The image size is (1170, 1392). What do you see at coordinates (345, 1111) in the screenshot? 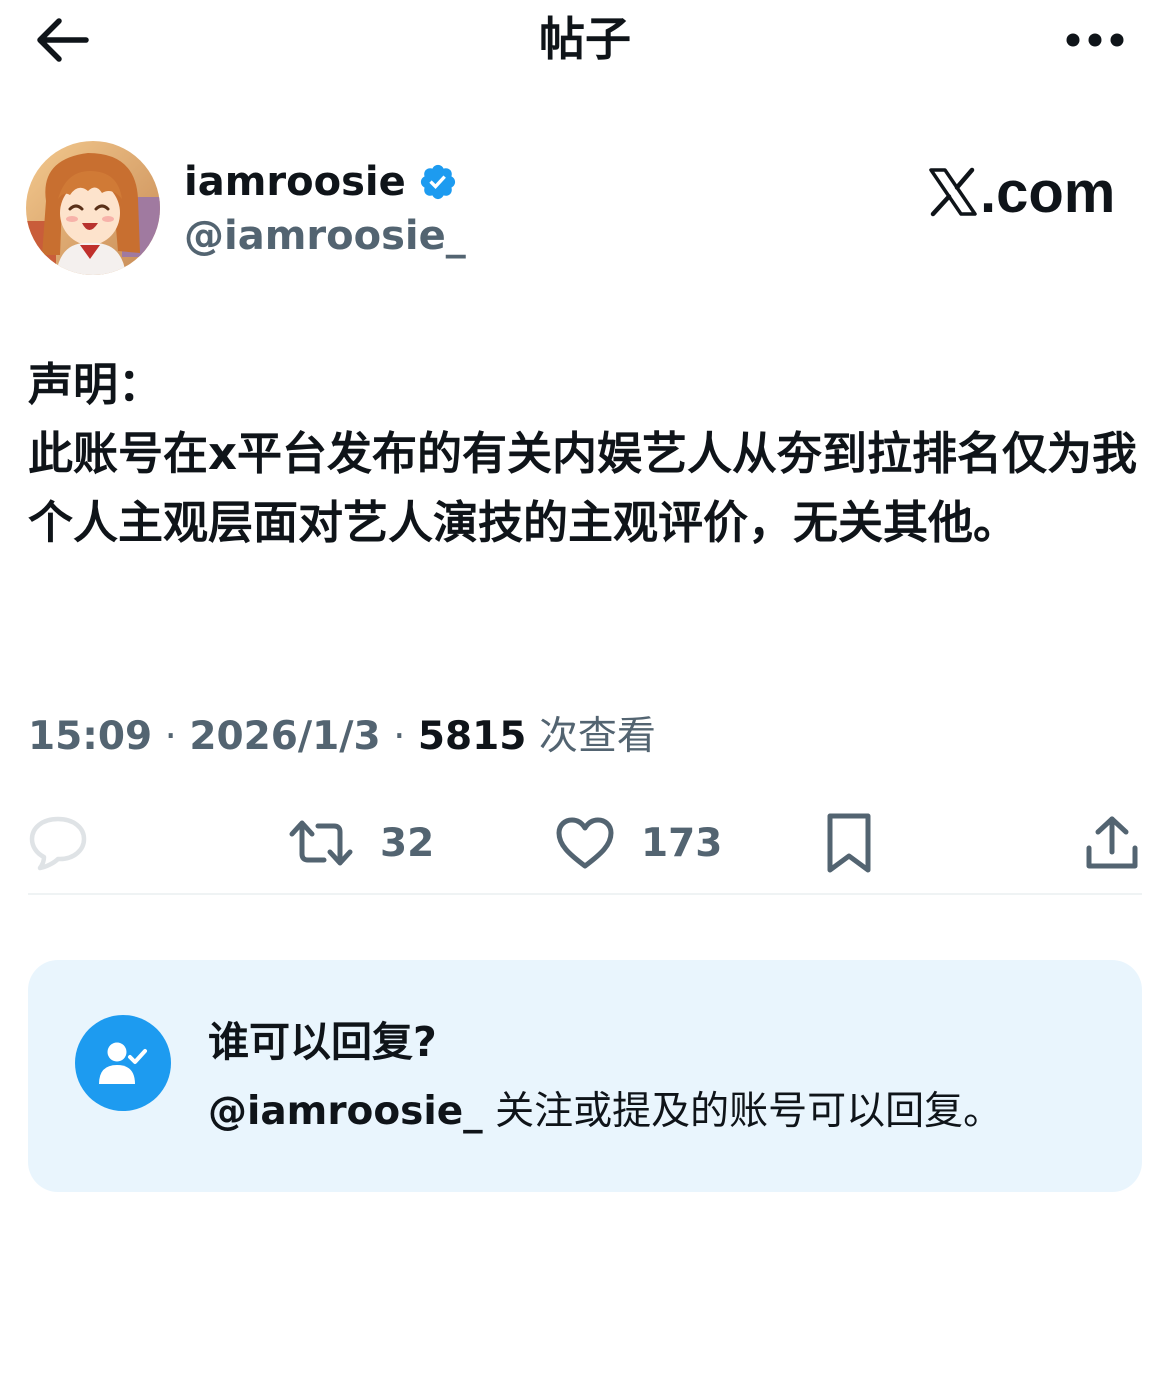
I see `reply-restriction-handle: @iamroosie_` at bounding box center [345, 1111].